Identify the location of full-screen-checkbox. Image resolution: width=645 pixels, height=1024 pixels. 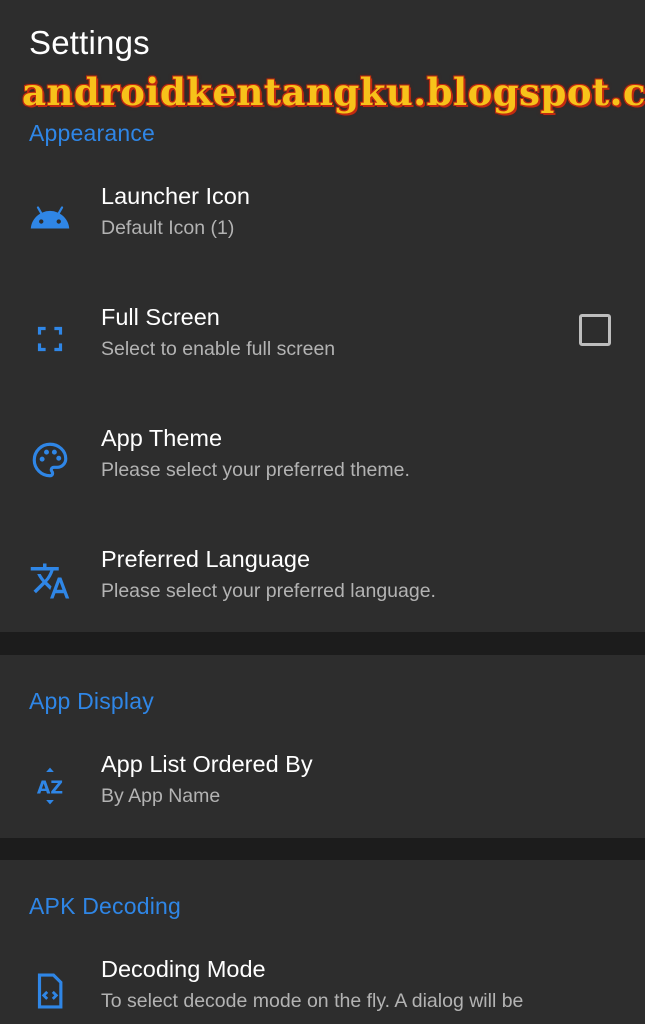
(595, 330).